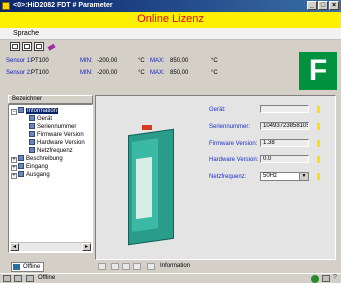 The height and width of the screenshot is (283, 341). What do you see at coordinates (6, 6) in the screenshot?
I see `app-icon` at bounding box center [6, 6].